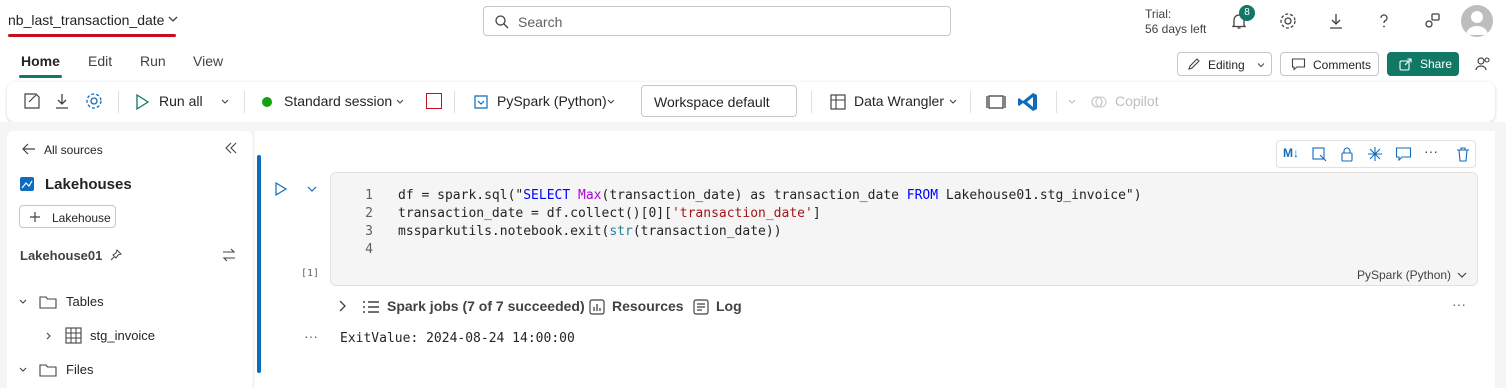 The height and width of the screenshot is (388, 1506). Describe the element at coordinates (27, 184) in the screenshot. I see `lakehouse-icon` at that location.